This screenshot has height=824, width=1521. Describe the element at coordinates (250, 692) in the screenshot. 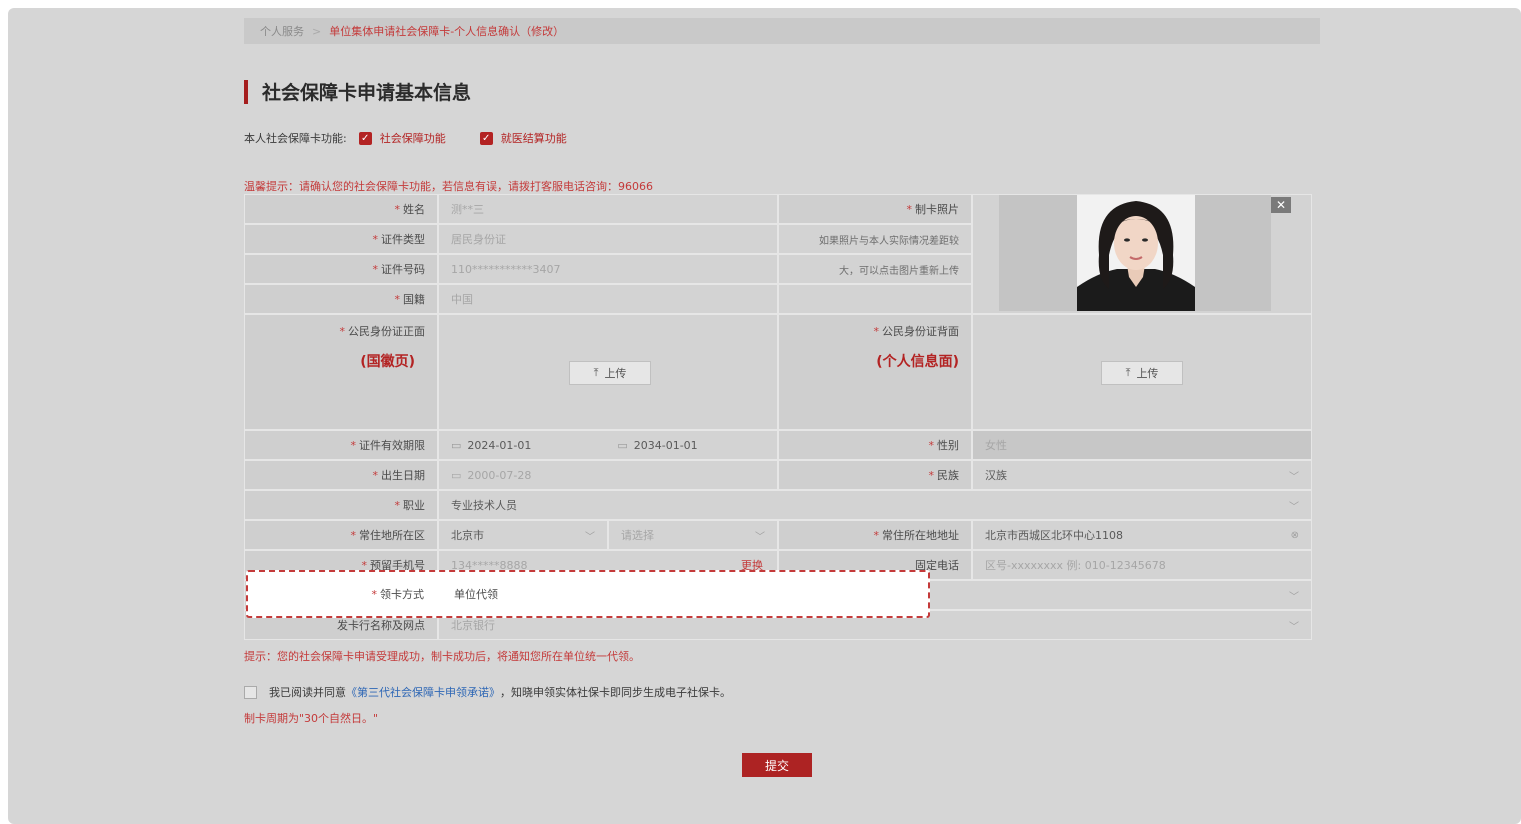

I see `agreement-checkbox` at that location.